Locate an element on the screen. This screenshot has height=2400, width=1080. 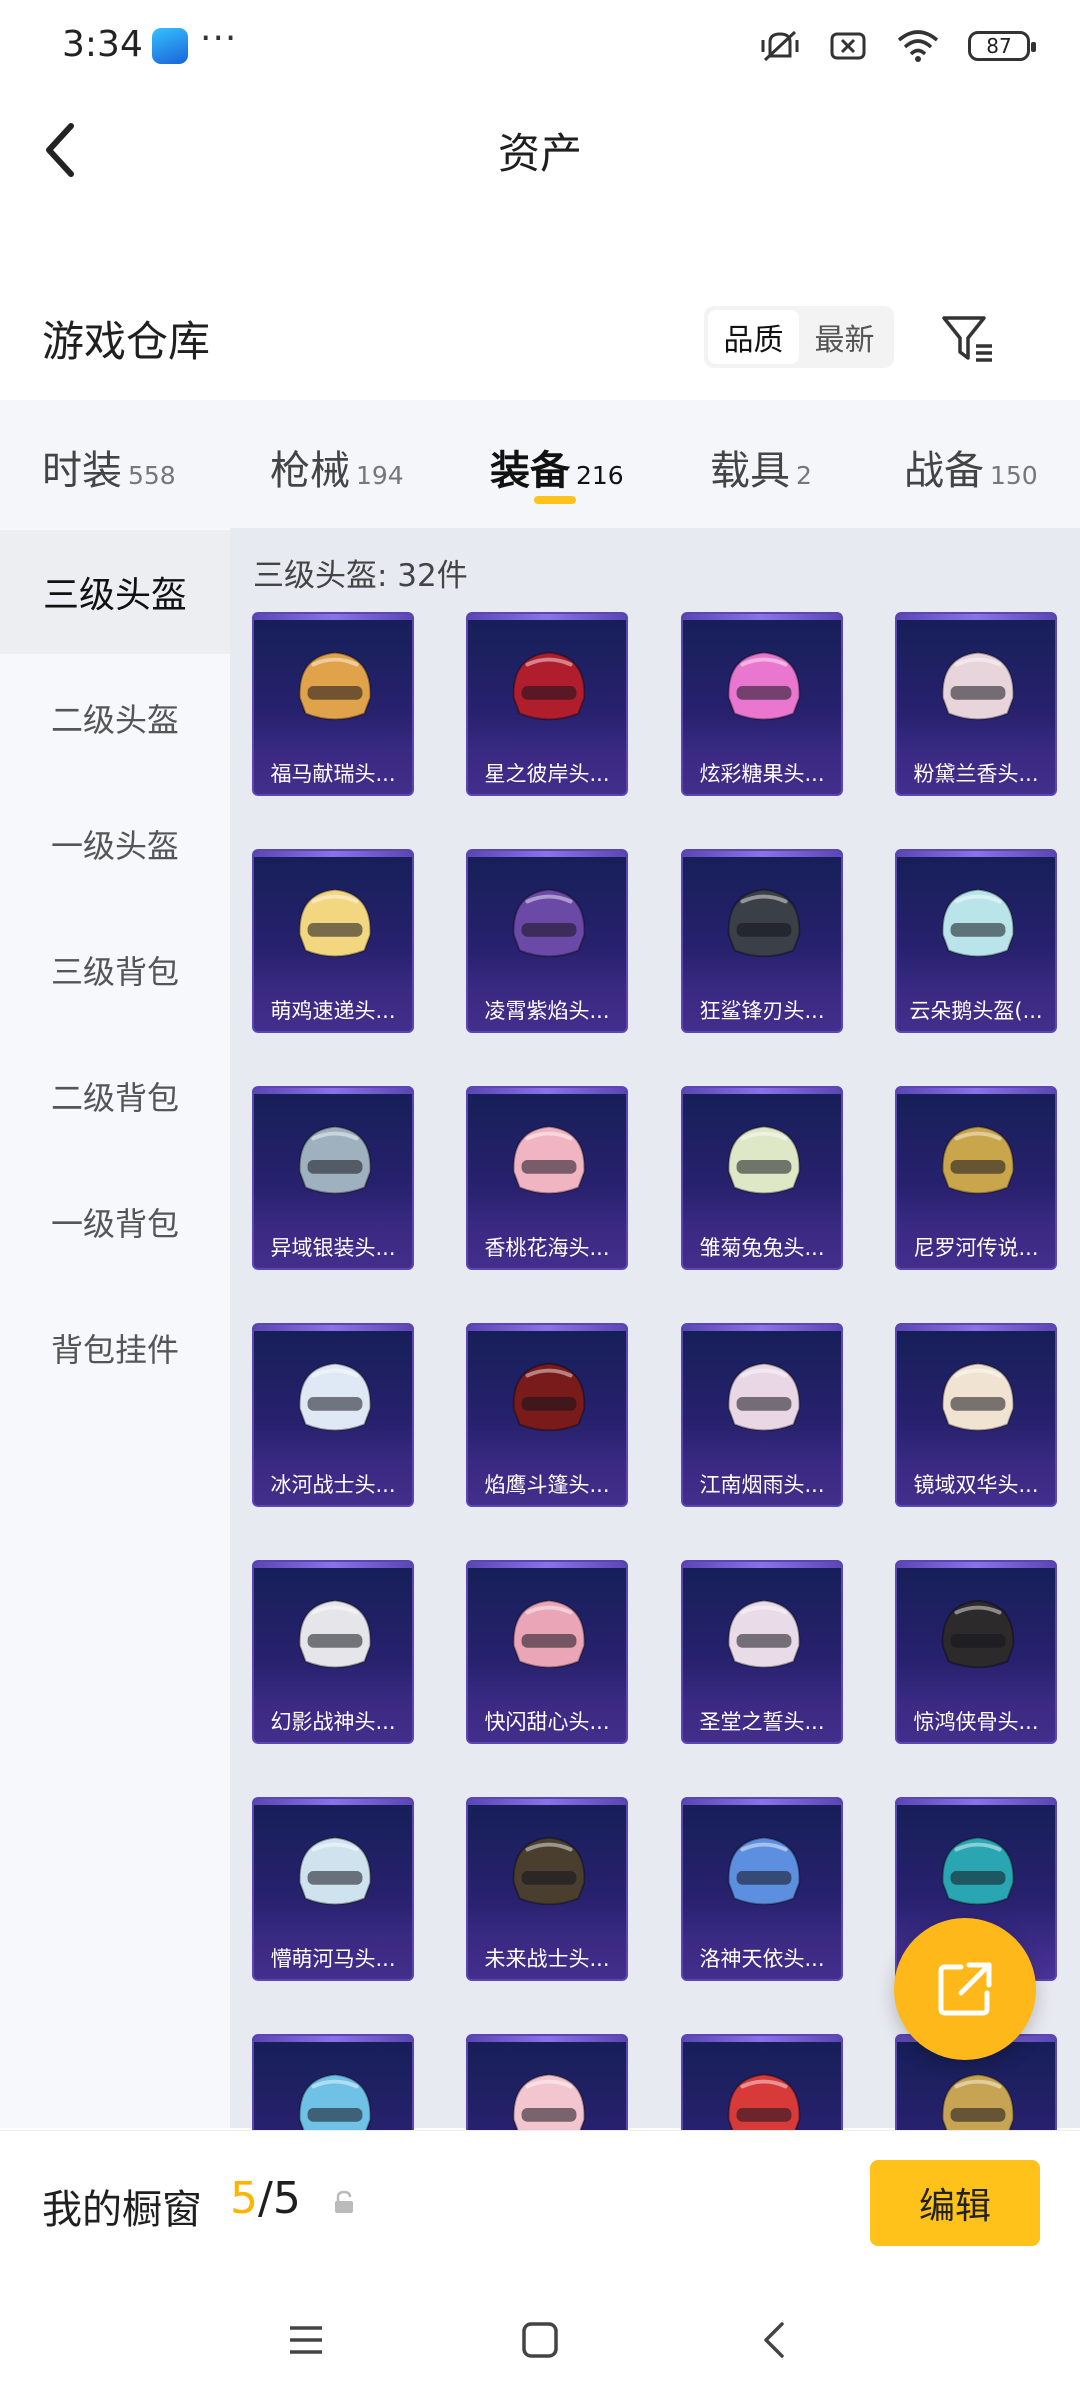
edit-button: 编辑 is located at coordinates (955, 2203).